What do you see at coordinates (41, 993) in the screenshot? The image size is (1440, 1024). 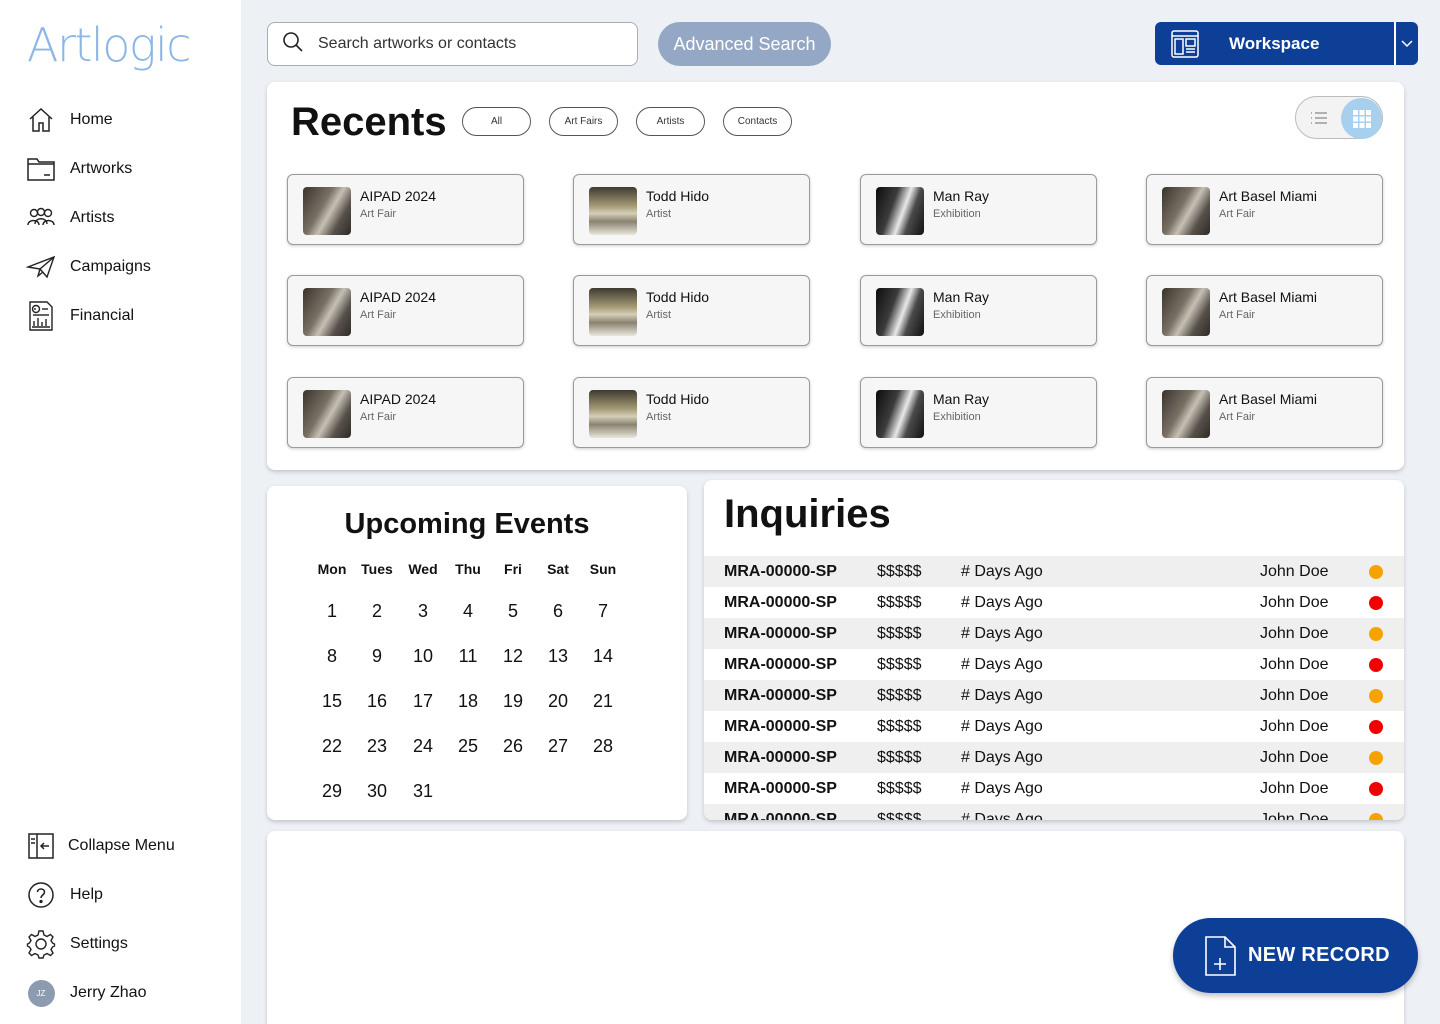 I see `avatar: JZ` at bounding box center [41, 993].